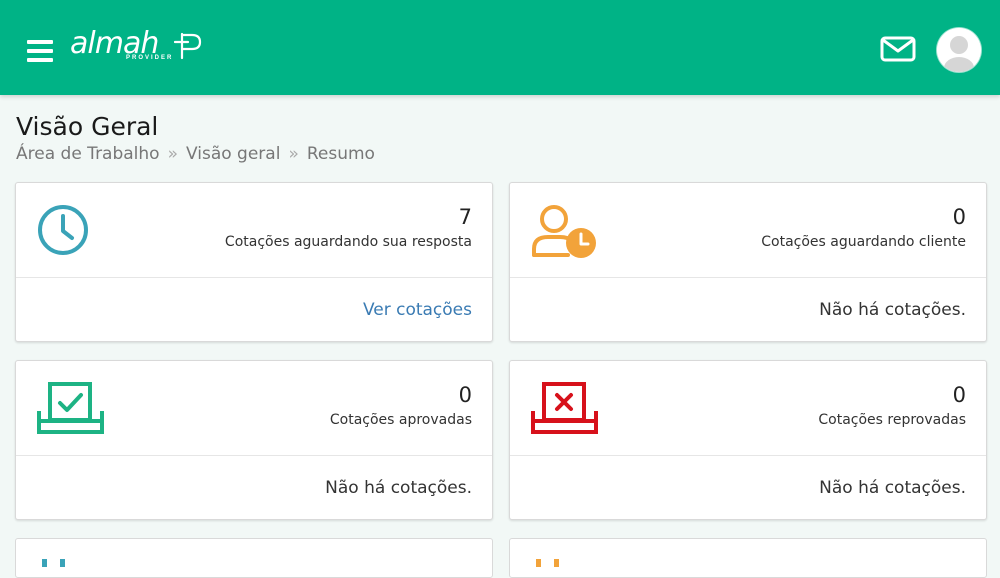 The width and height of the screenshot is (1000, 578). What do you see at coordinates (348, 242) in the screenshot?
I see `card-description: Cotações aguardando sua resposta` at bounding box center [348, 242].